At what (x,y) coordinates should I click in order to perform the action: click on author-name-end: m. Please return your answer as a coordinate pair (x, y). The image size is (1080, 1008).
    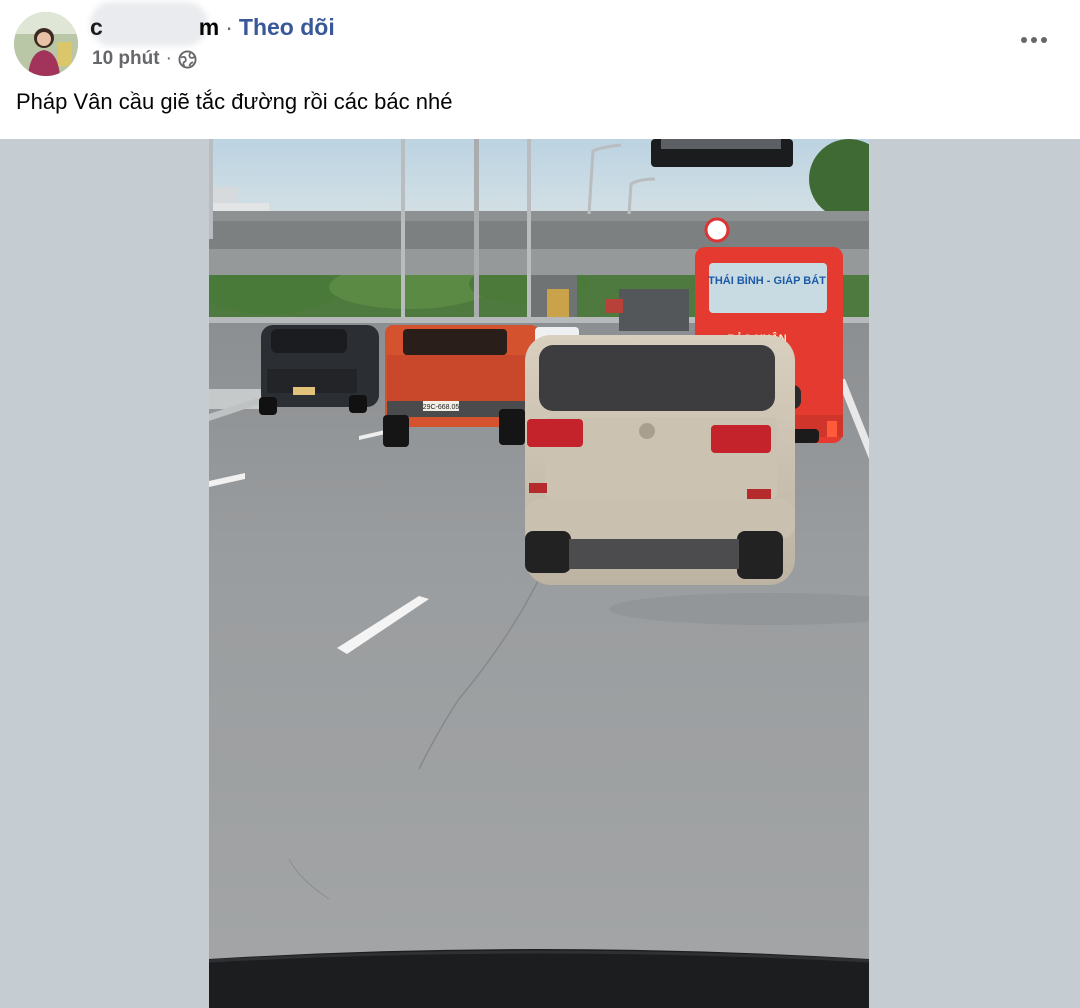
    Looking at the image, I should click on (209, 27).